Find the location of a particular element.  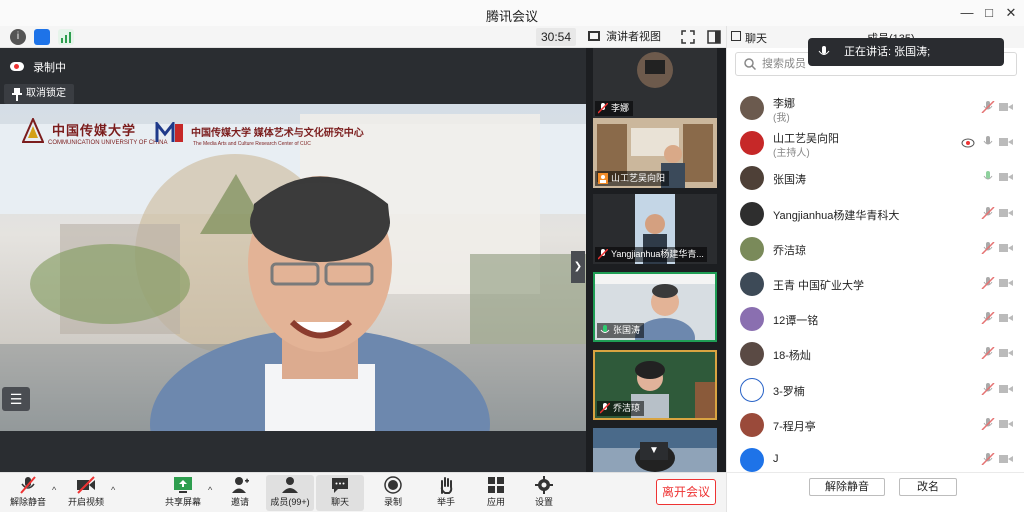

invite-button: 邀请 is located at coordinates (240, 493).